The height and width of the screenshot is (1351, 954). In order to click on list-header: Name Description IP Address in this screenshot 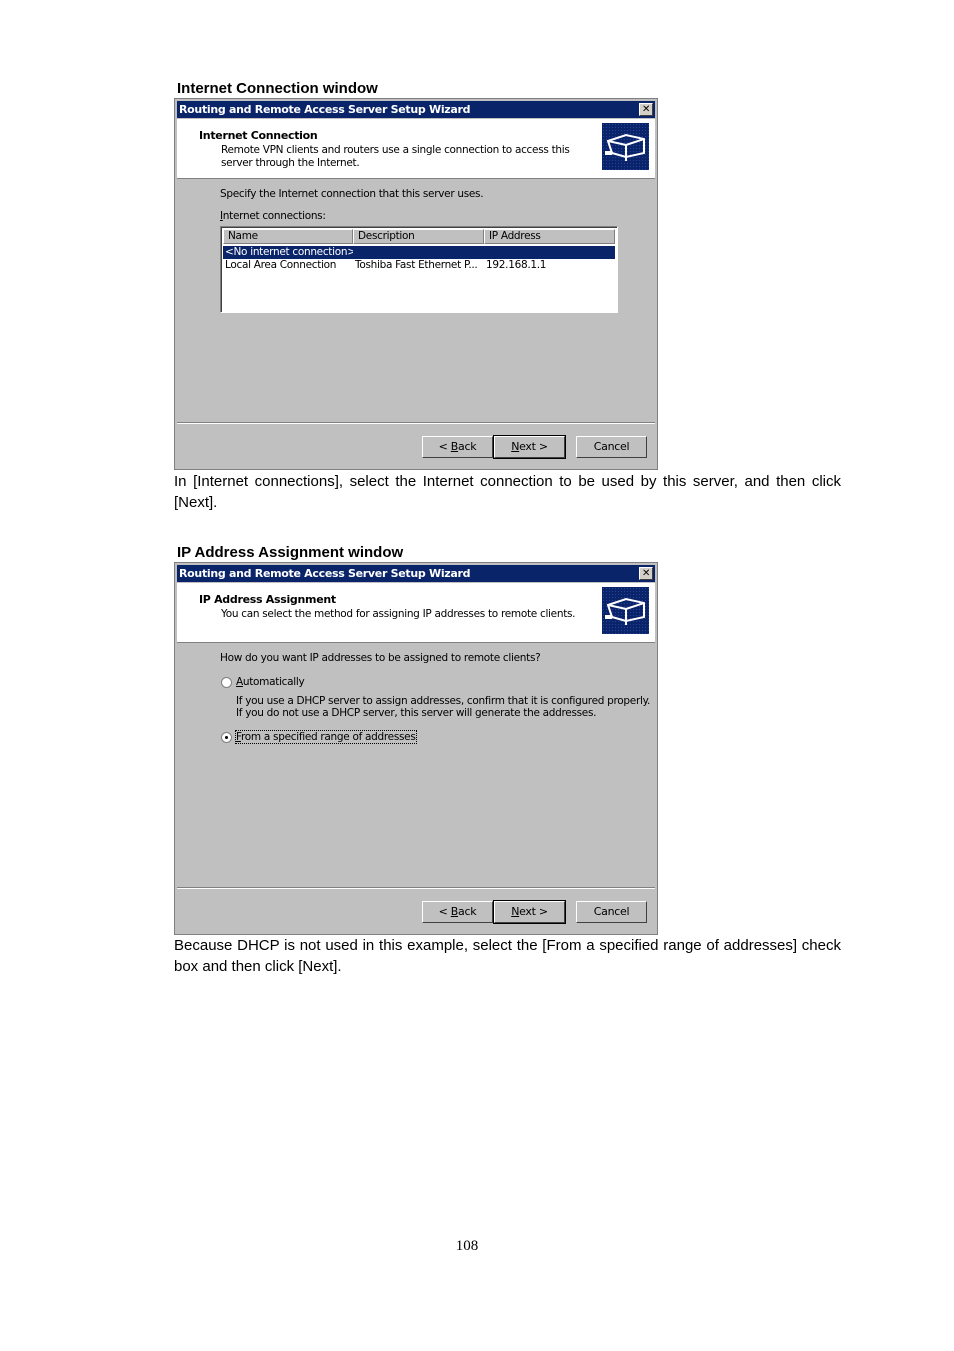, I will do `click(419, 236)`.